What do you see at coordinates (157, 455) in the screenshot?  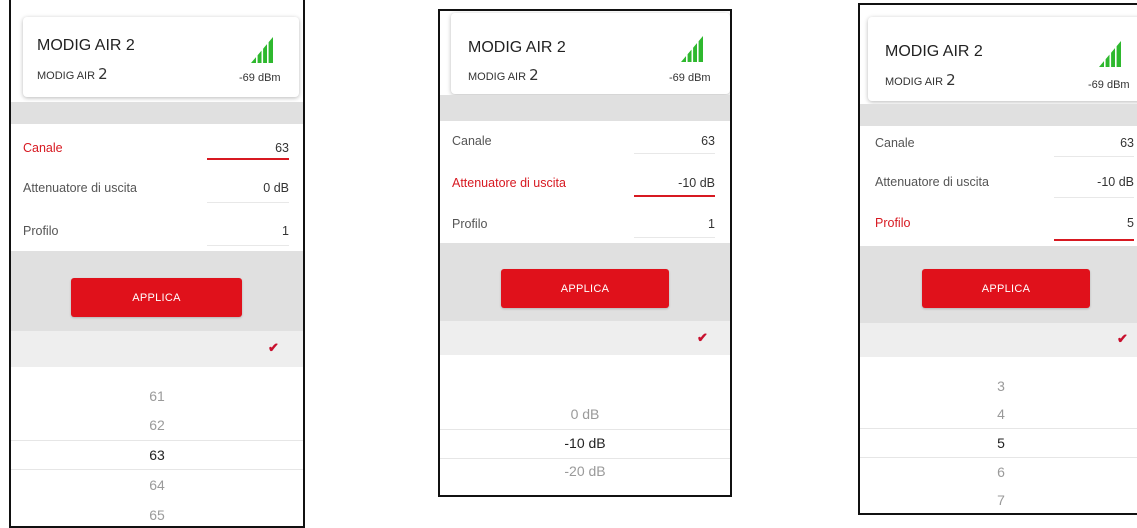 I see `picker-item-selected: 63` at bounding box center [157, 455].